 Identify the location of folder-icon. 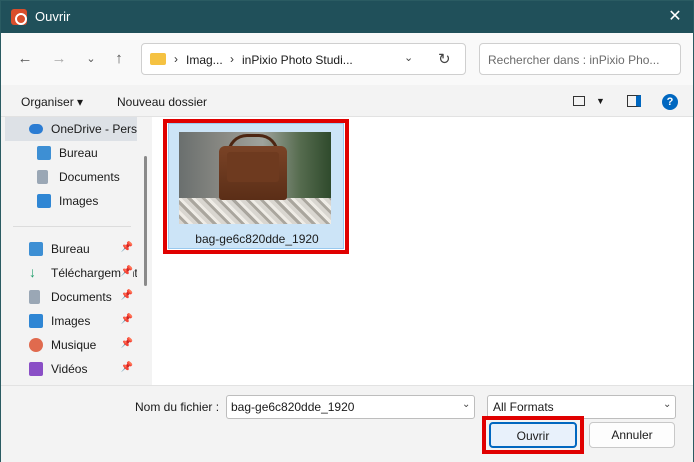
(158, 59).